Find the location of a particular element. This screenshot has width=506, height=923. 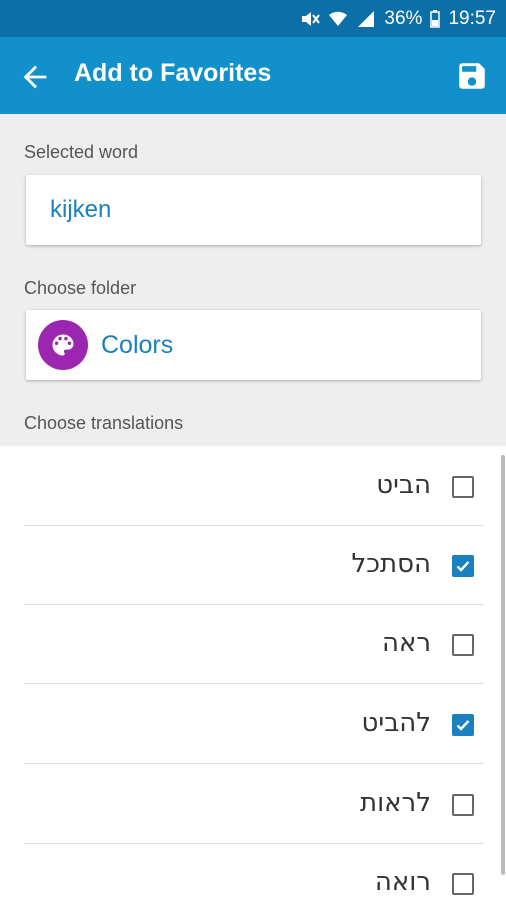

arrow-back-icon is located at coordinates (35, 77).